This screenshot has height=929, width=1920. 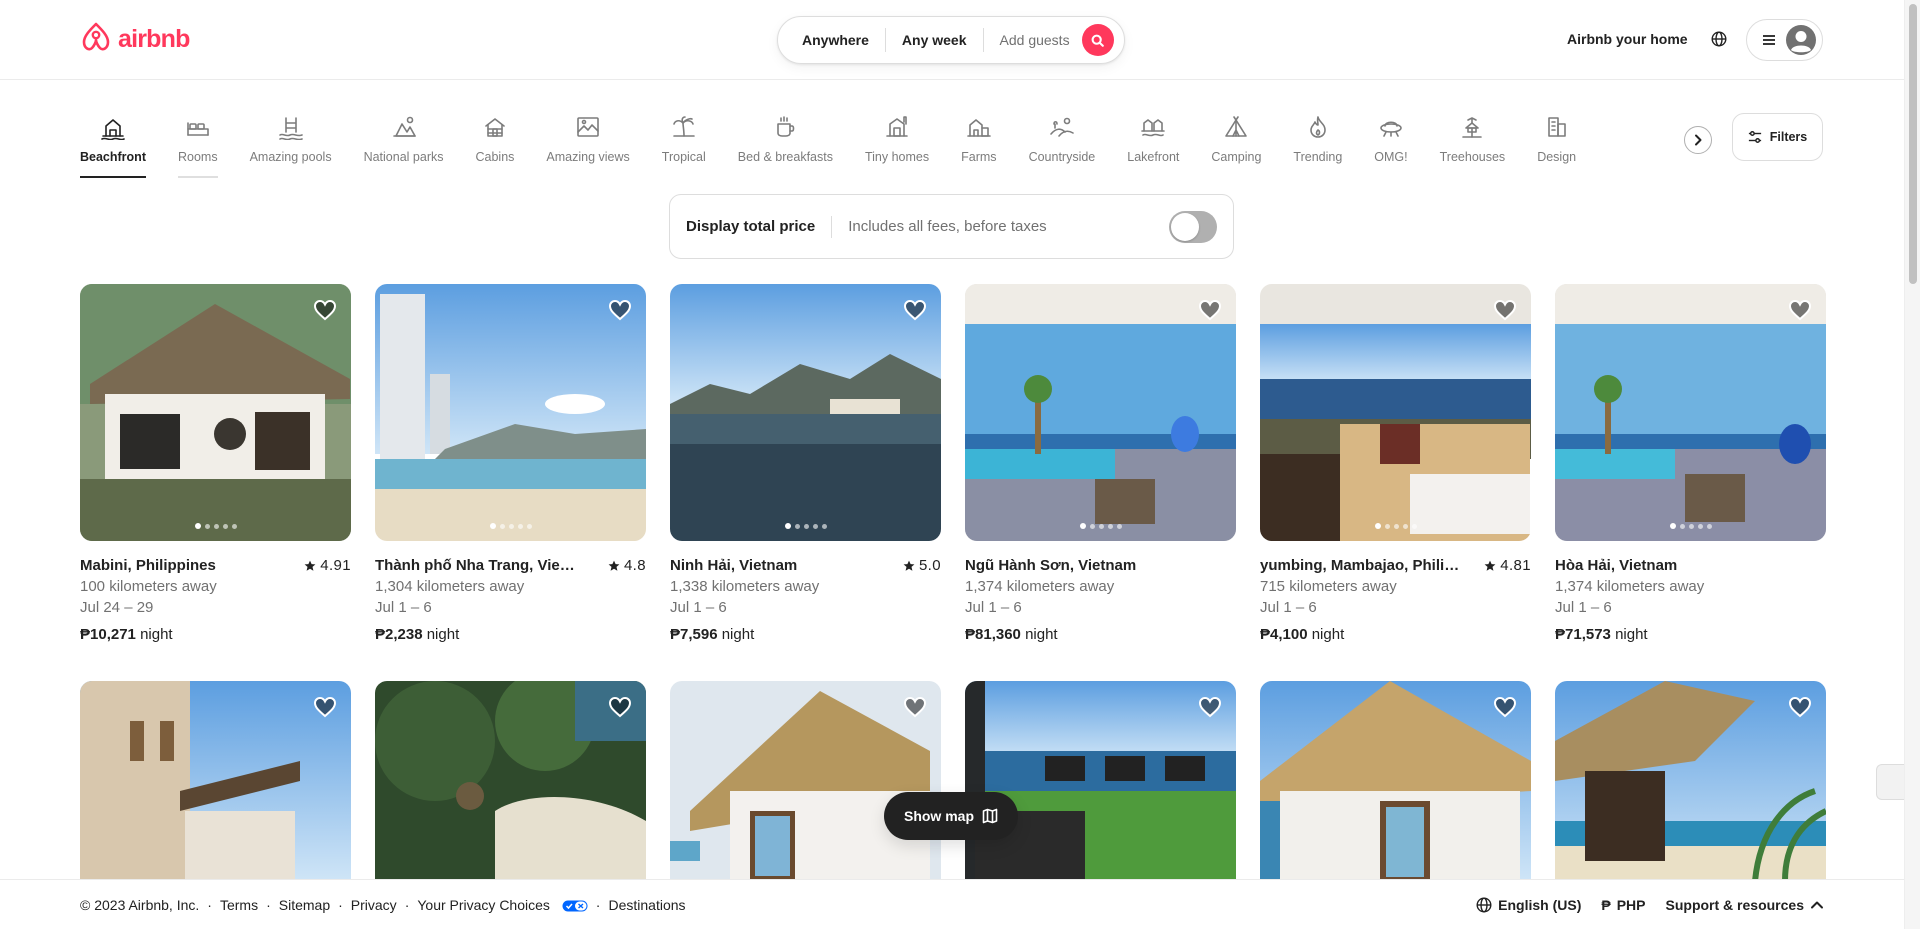 I want to click on footer-link-terms: Terms, so click(x=239, y=905).